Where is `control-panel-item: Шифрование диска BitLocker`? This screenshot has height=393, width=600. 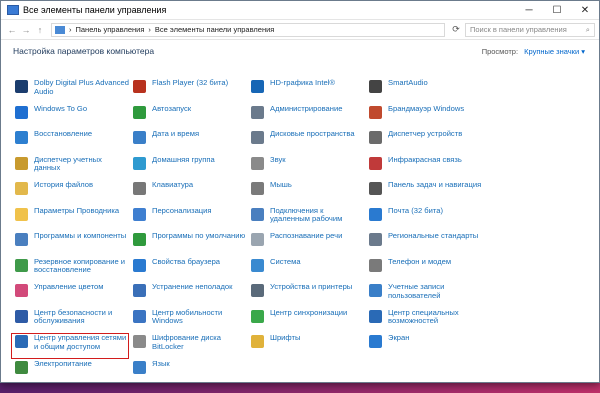 control-panel-item: Шифрование диска BitLocker is located at coordinates (188, 346).